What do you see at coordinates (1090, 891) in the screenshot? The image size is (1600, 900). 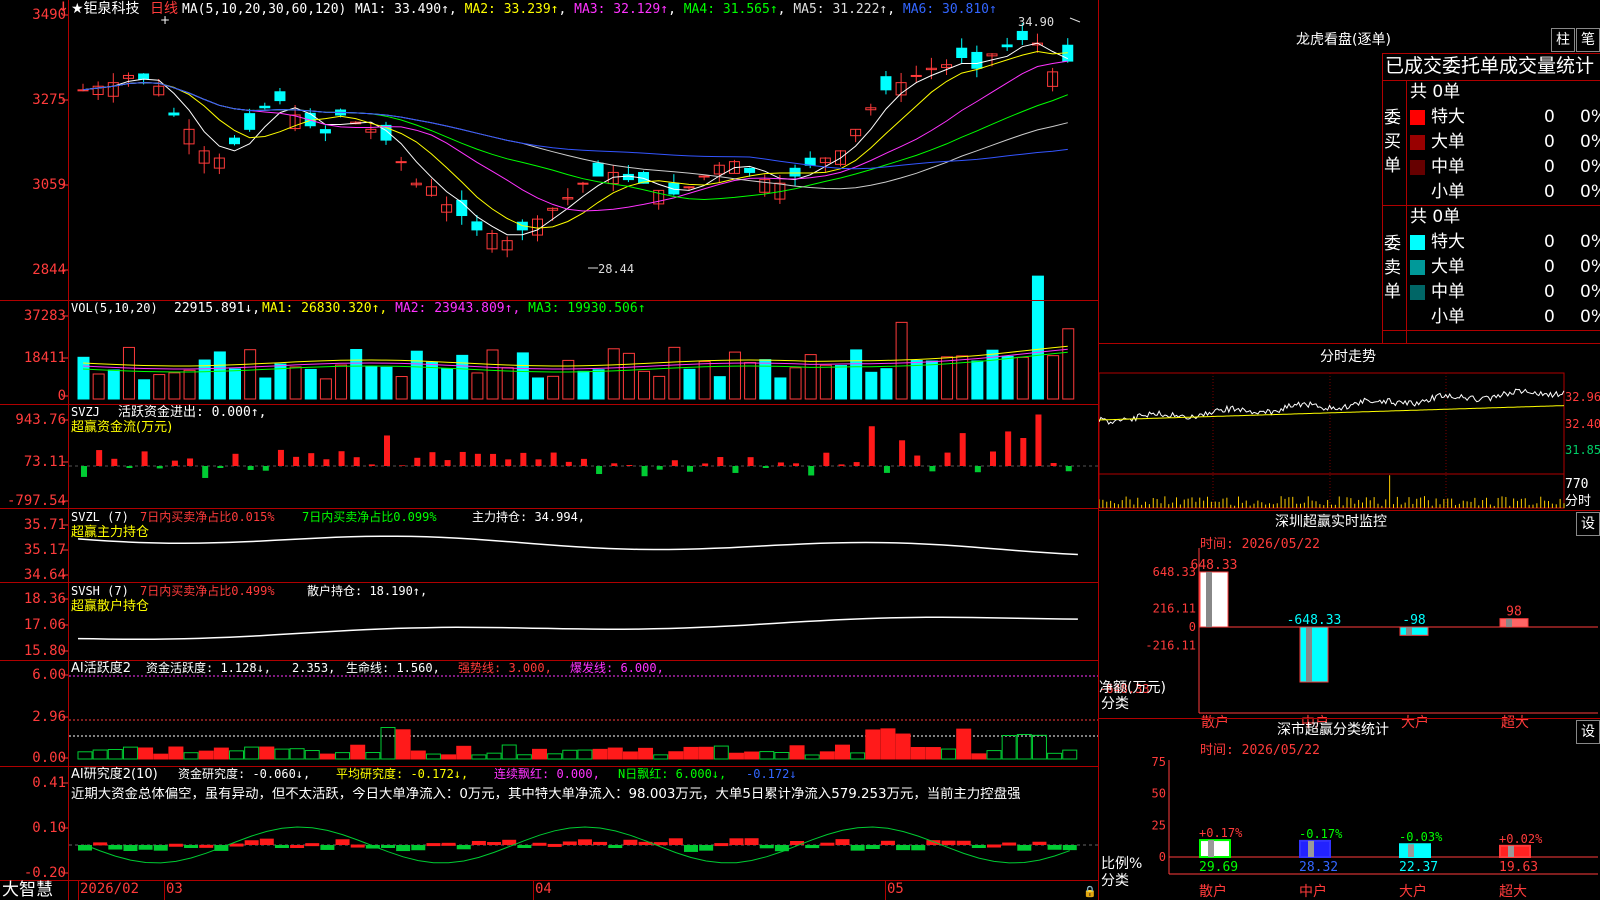 I see `lock-icon: 🔒` at bounding box center [1090, 891].